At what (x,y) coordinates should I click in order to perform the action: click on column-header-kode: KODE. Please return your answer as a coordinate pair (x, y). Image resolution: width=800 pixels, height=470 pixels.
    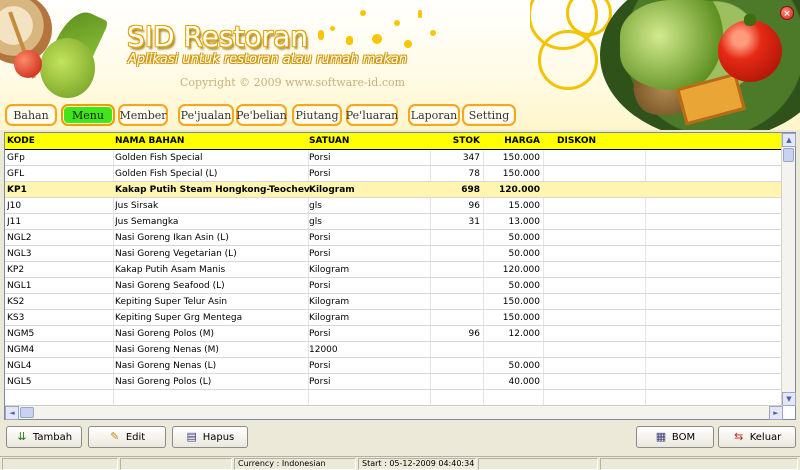
    Looking at the image, I should click on (59, 141).